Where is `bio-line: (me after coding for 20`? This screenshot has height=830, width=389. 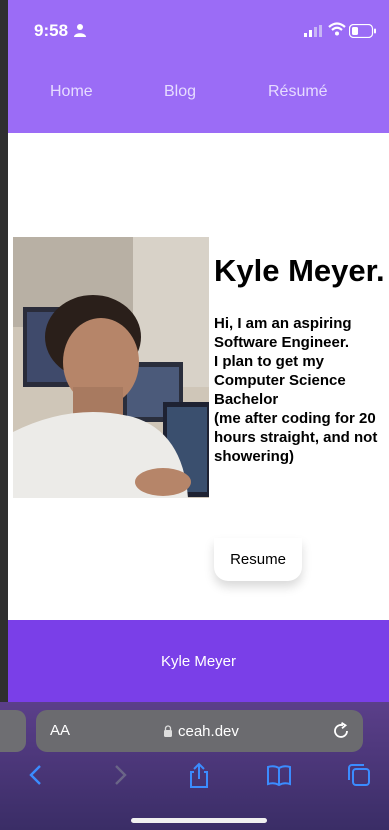
bio-line: (me after coding for 20 is located at coordinates (295, 418).